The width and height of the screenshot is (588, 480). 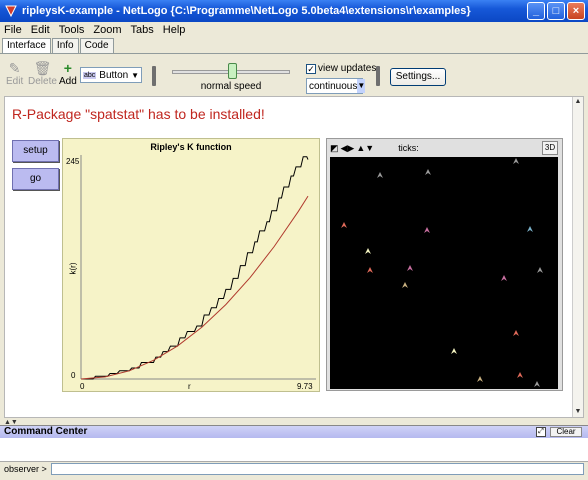 What do you see at coordinates (35, 179) in the screenshot?
I see `go-button: go` at bounding box center [35, 179].